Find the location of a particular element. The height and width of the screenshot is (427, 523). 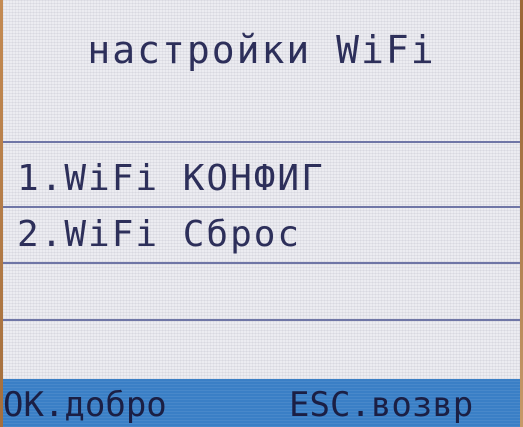

esc-softkey-label: ESC.возвр is located at coordinates (381, 405).